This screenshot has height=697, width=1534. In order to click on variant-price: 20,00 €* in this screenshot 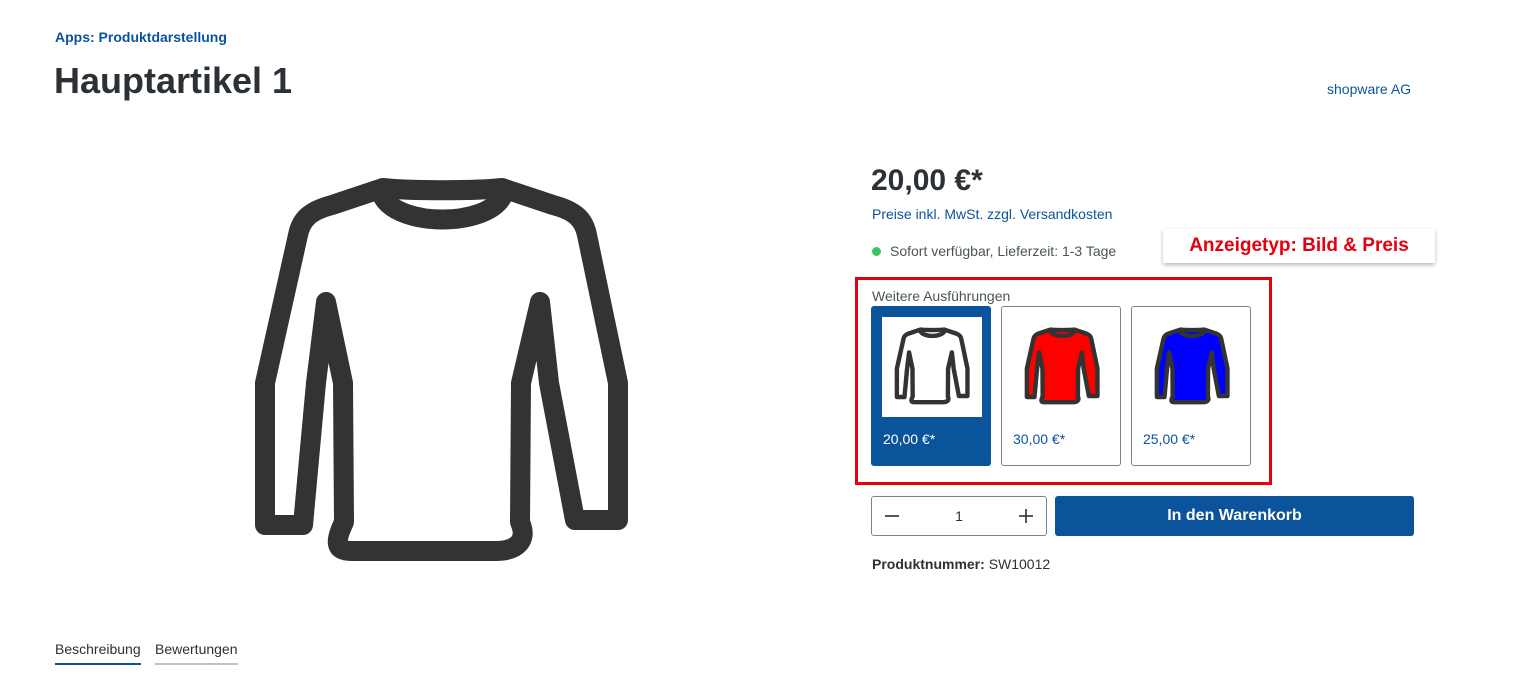, I will do `click(909, 439)`.